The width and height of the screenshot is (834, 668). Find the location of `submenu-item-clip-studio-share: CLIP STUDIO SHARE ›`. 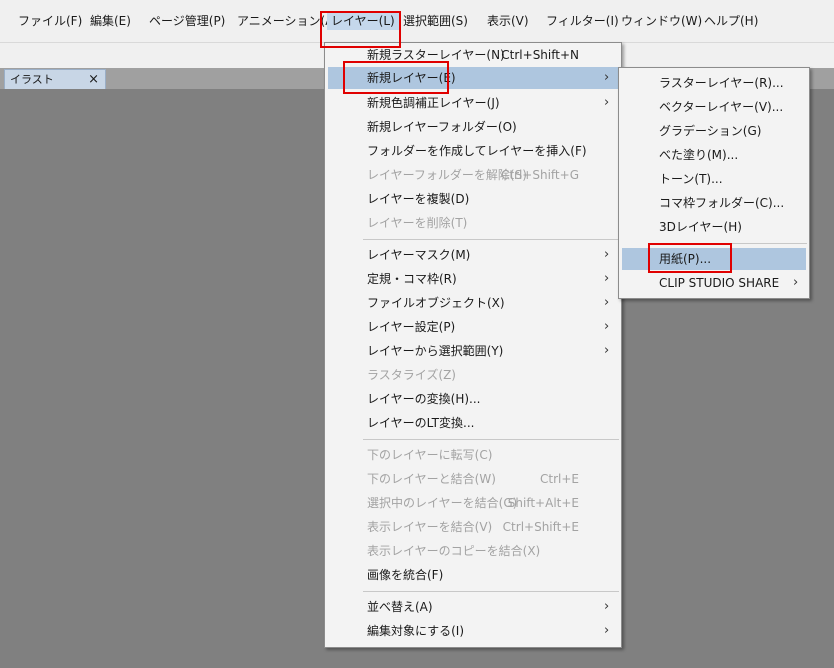

submenu-item-clip-studio-share: CLIP STUDIO SHARE › is located at coordinates (714, 283).